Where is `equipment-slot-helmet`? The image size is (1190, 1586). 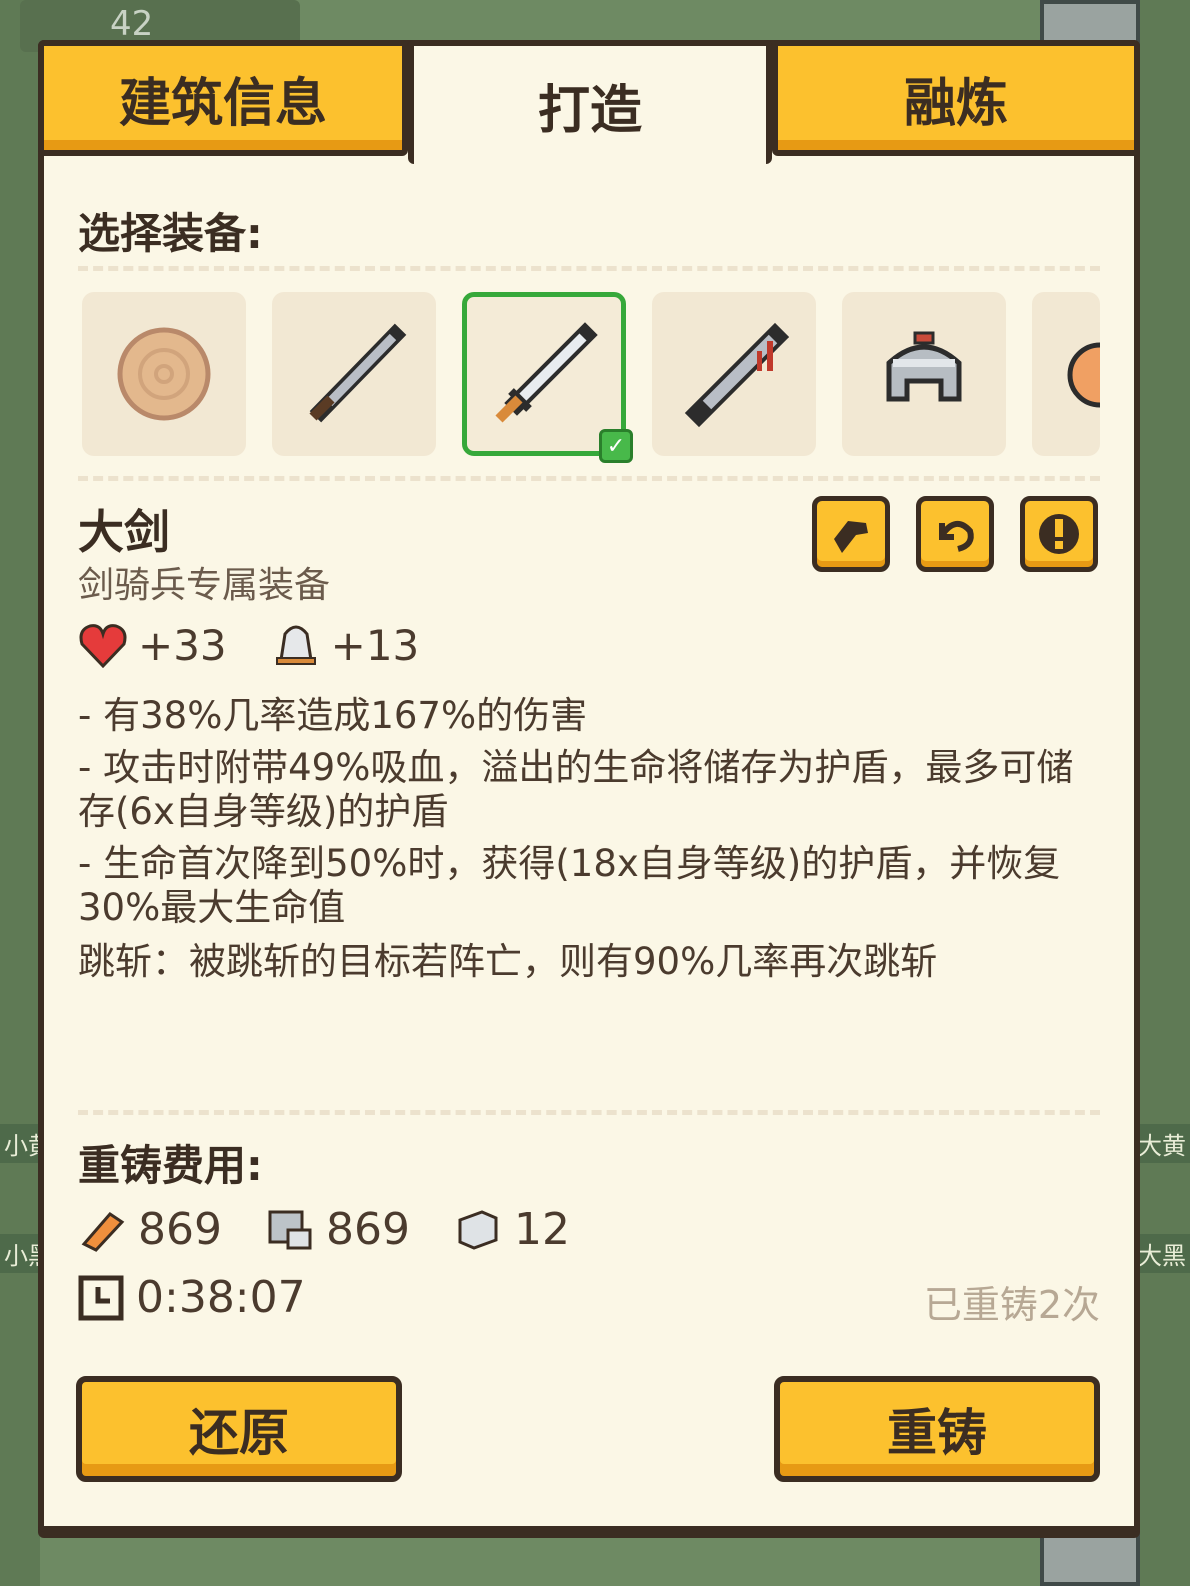 equipment-slot-helmet is located at coordinates (924, 374).